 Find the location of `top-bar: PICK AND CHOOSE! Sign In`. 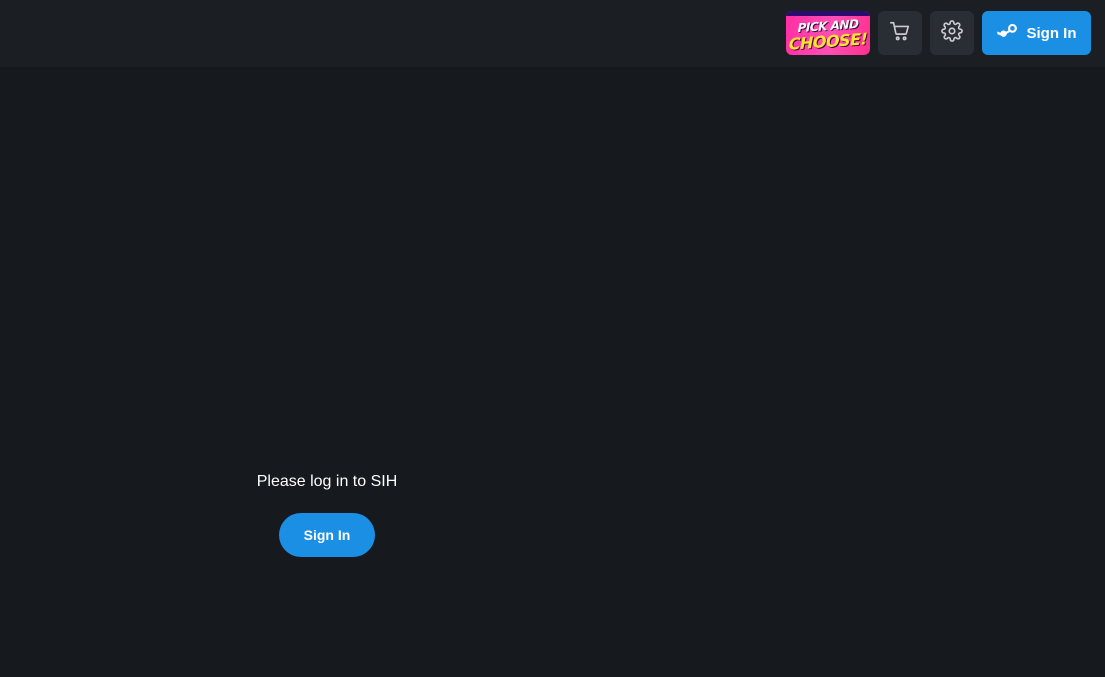

top-bar: PICK AND CHOOSE! Sign In is located at coordinates (552, 33).